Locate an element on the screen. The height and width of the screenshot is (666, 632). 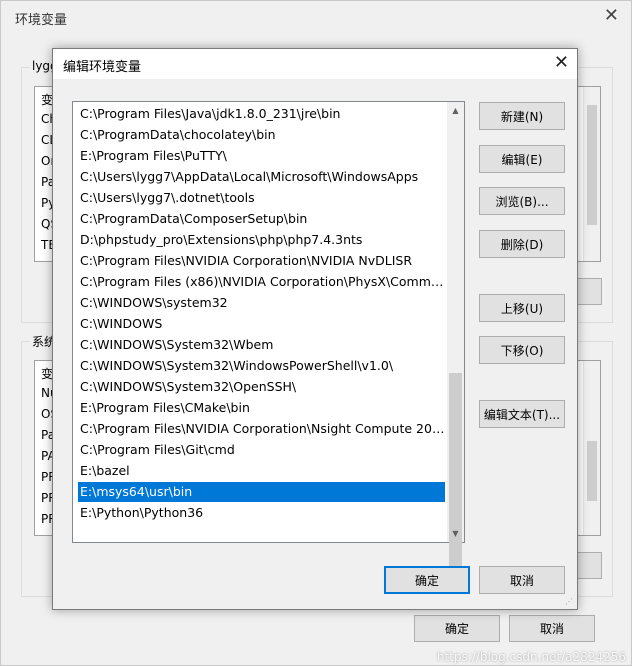
path-list-item: C:\WINDOWS is located at coordinates (261, 324).